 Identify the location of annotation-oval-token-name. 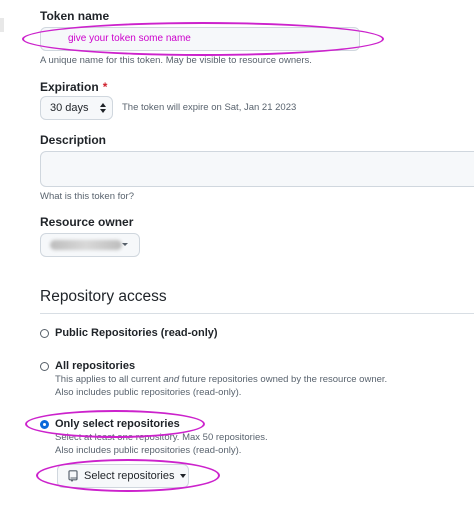
(203, 39).